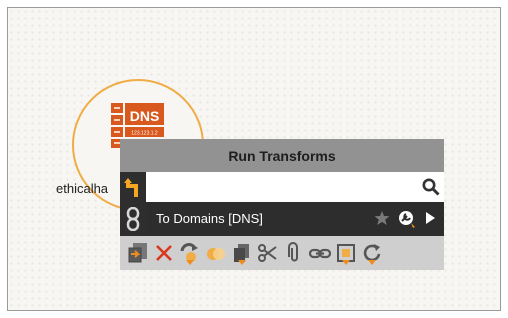 This screenshot has width=508, height=318. I want to click on import-icon, so click(138, 253).